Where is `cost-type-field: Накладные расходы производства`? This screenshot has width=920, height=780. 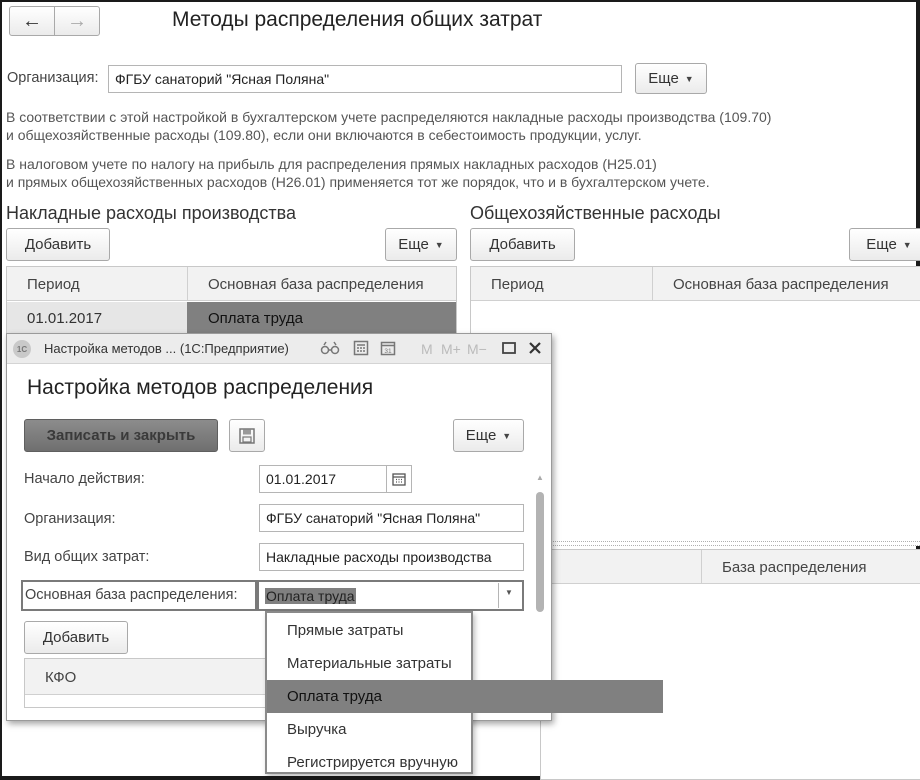
cost-type-field: Накладные расходы производства is located at coordinates (391, 557).